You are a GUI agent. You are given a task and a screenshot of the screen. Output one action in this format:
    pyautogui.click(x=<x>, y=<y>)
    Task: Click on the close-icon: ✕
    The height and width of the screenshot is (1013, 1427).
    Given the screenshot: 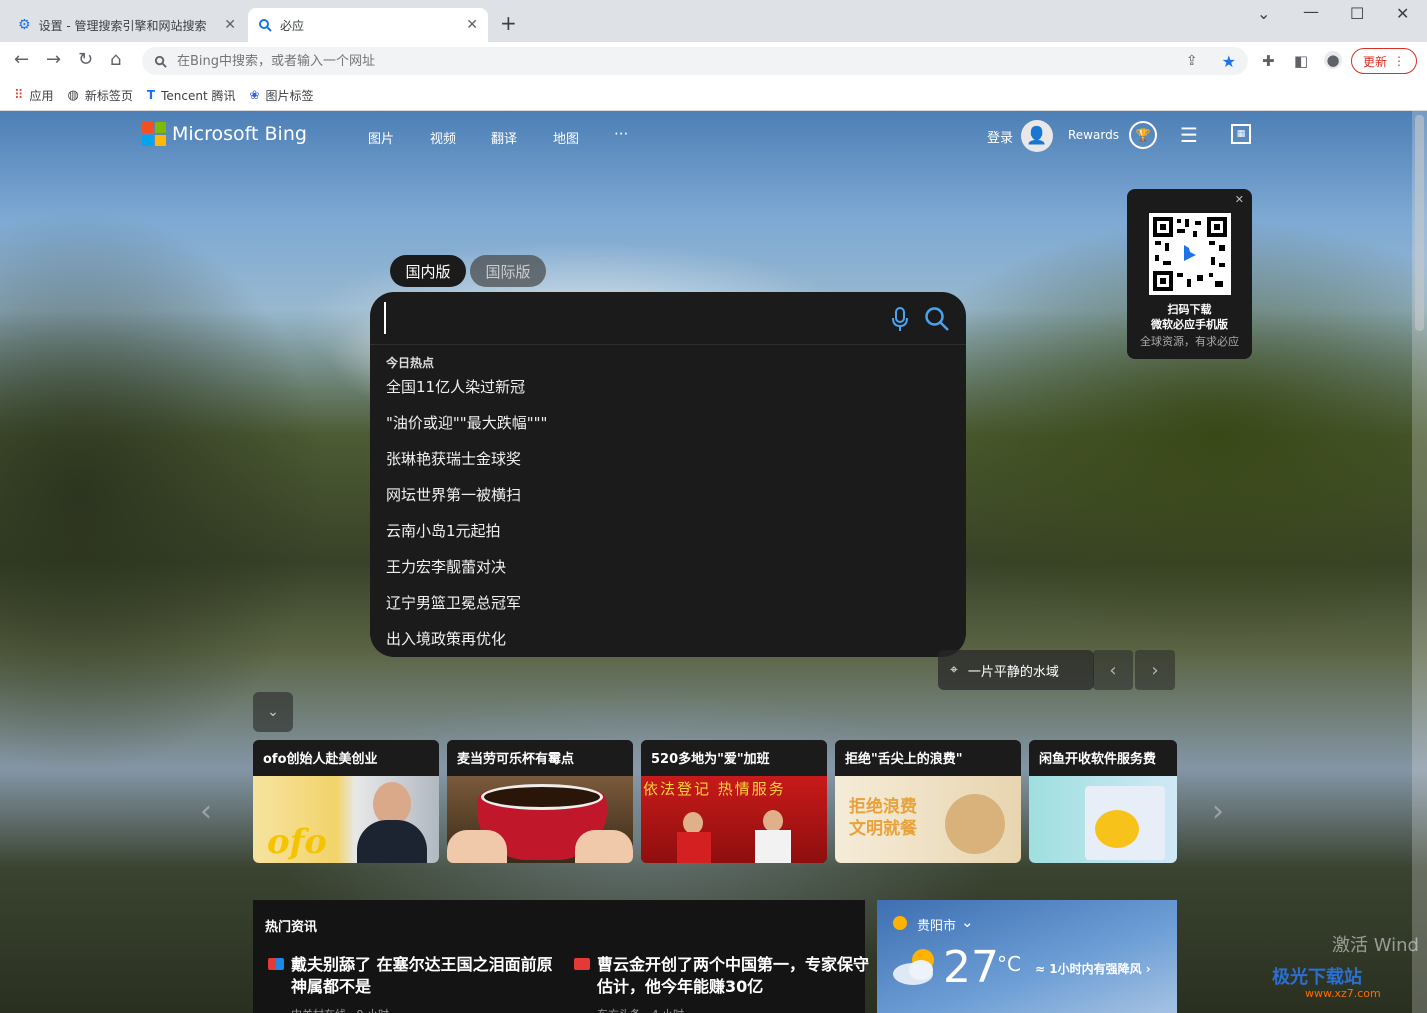 What is the action you would take?
    pyautogui.click(x=1239, y=199)
    